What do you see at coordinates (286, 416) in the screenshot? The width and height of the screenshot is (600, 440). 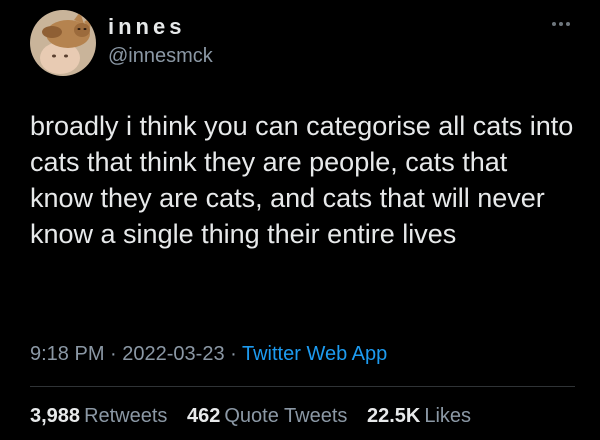 I see `quote-tweets-label: Quote Tweets` at bounding box center [286, 416].